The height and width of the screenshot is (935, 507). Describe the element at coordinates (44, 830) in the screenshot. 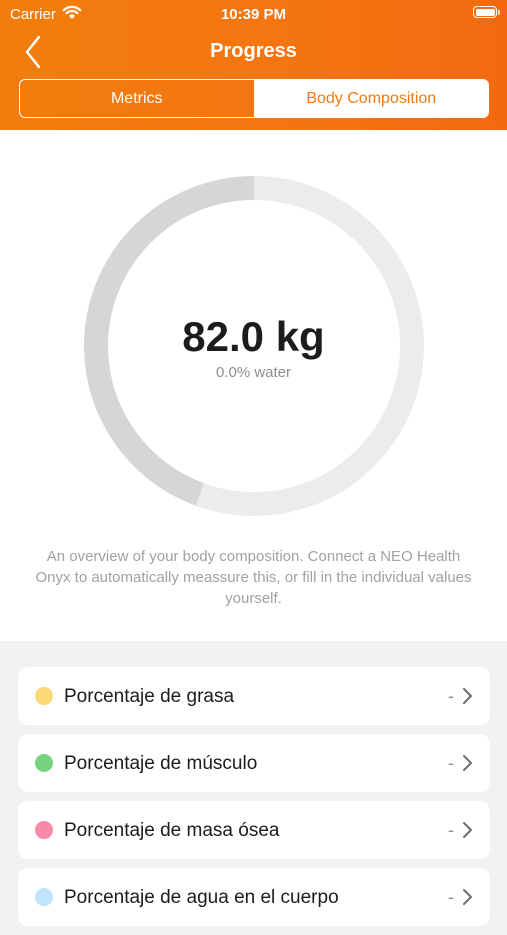

I see `bone-color-dot` at that location.